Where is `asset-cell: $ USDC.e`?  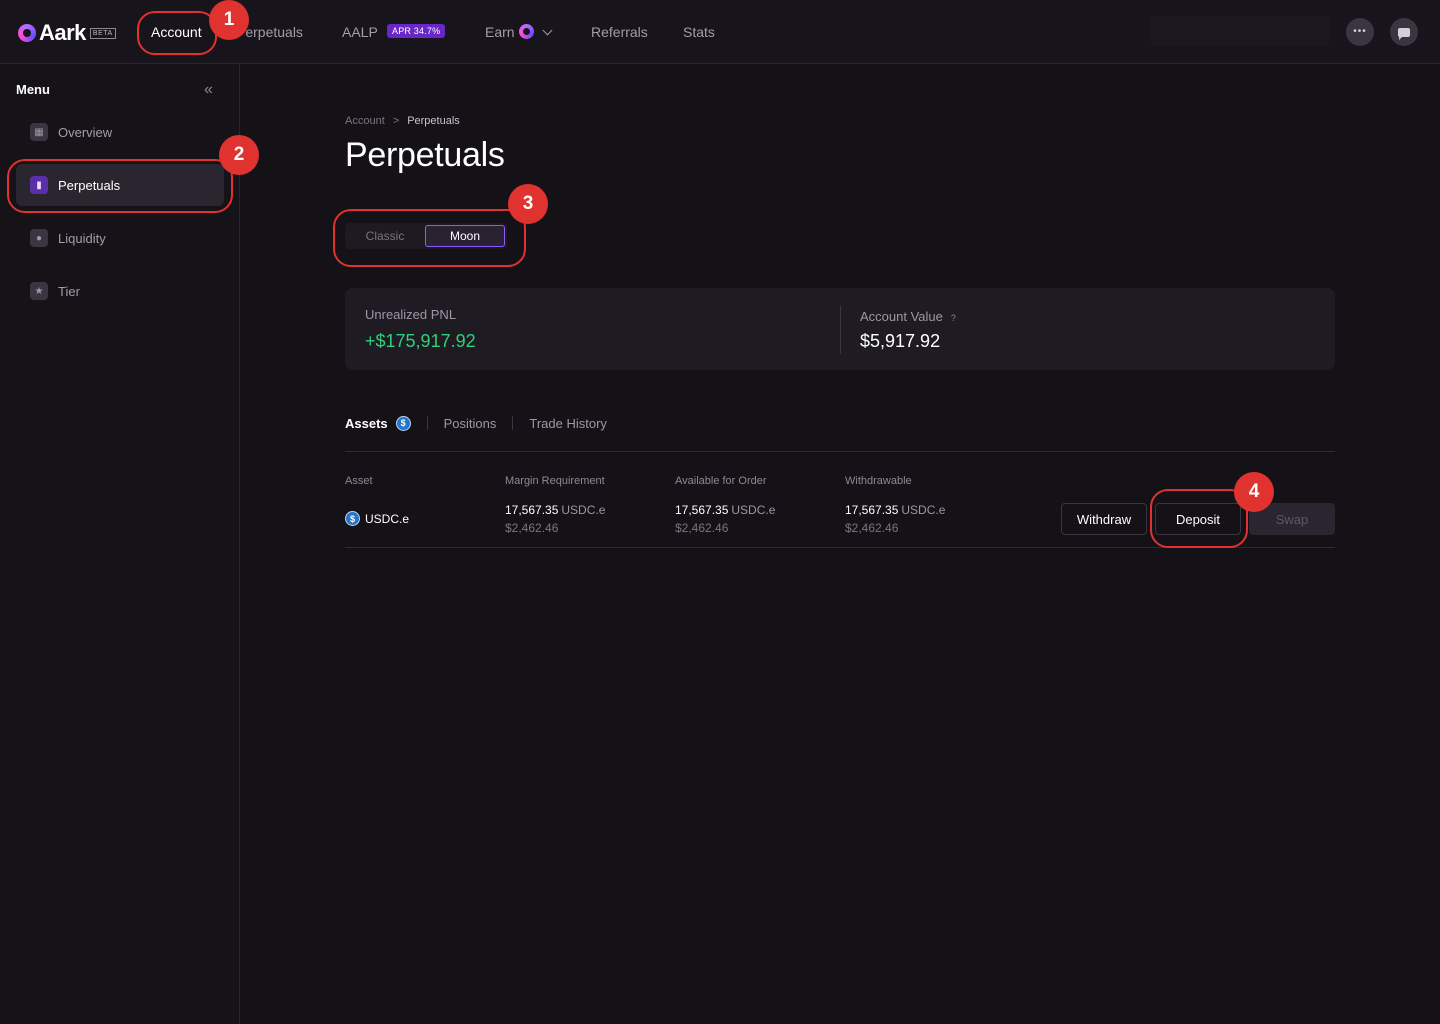
asset-cell: $ USDC.e is located at coordinates (377, 518).